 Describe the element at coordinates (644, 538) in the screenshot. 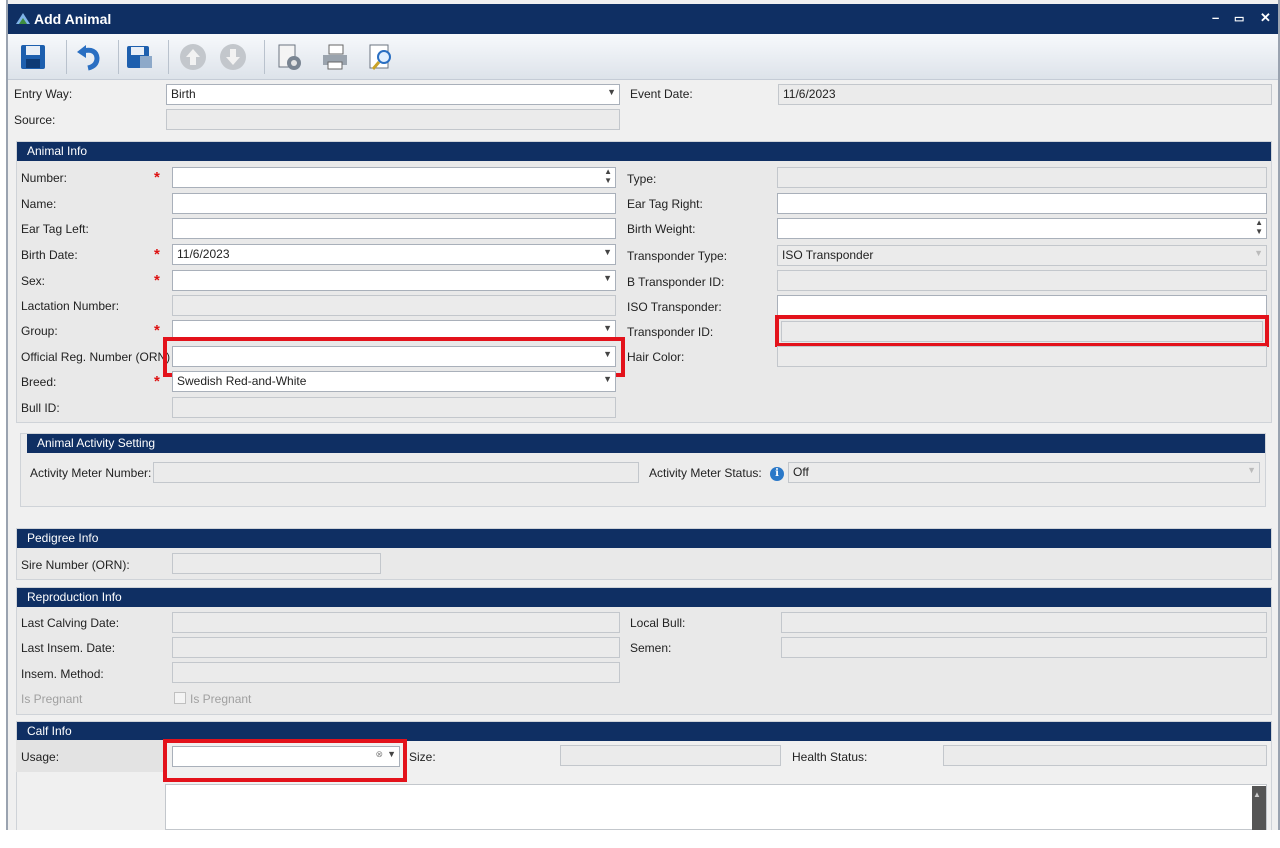

I see `pedigree-header: Pedigree Info` at that location.